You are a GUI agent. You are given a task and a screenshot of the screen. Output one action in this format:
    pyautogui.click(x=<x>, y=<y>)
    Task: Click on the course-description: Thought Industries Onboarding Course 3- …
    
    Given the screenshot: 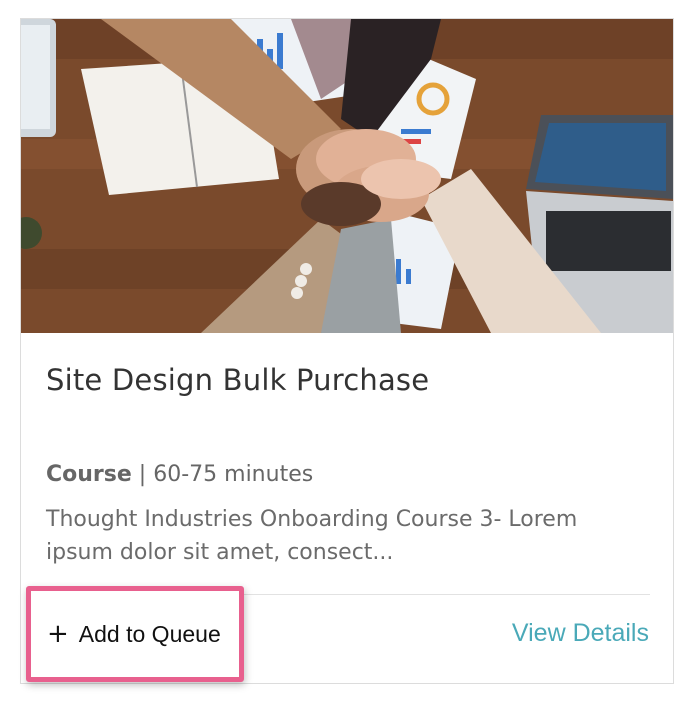 What is the action you would take?
    pyautogui.click(x=312, y=536)
    